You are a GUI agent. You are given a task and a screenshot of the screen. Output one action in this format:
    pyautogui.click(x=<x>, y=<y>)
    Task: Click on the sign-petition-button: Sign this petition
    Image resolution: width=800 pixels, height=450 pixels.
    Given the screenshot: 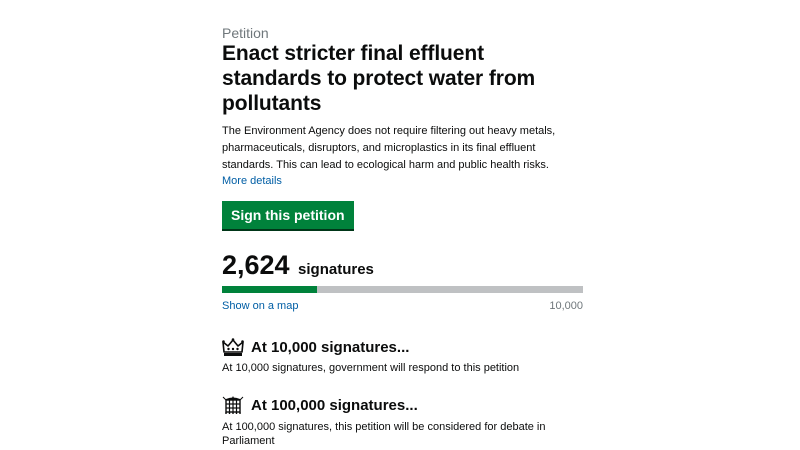 What is the action you would take?
    pyautogui.click(x=288, y=215)
    